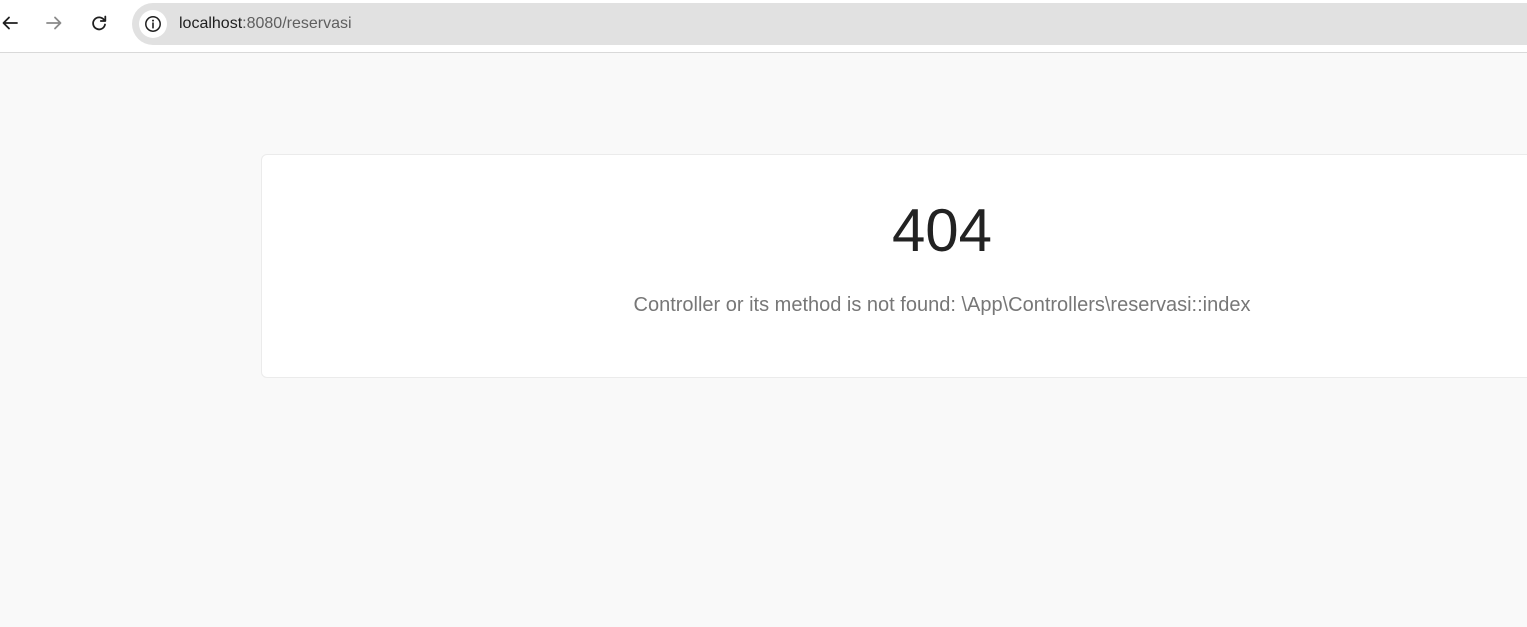 The height and width of the screenshot is (627, 1527). I want to click on info-icon, so click(153, 24).